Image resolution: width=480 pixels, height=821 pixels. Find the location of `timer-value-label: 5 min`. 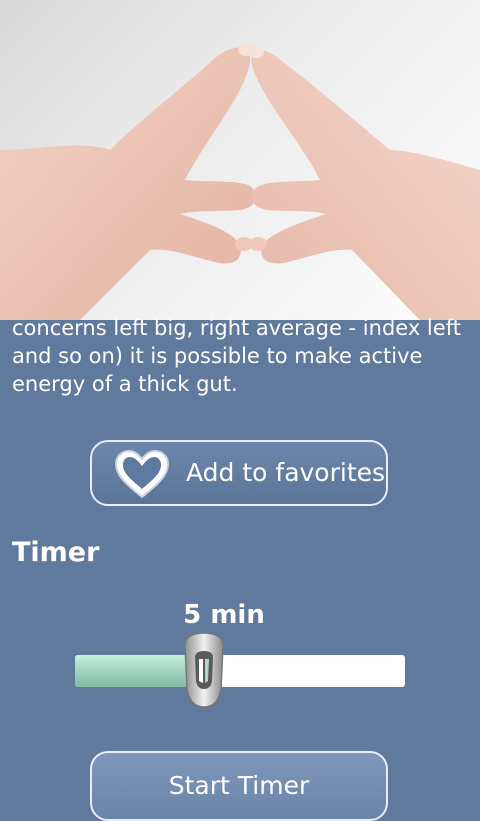

timer-value-label: 5 min is located at coordinates (224, 615).